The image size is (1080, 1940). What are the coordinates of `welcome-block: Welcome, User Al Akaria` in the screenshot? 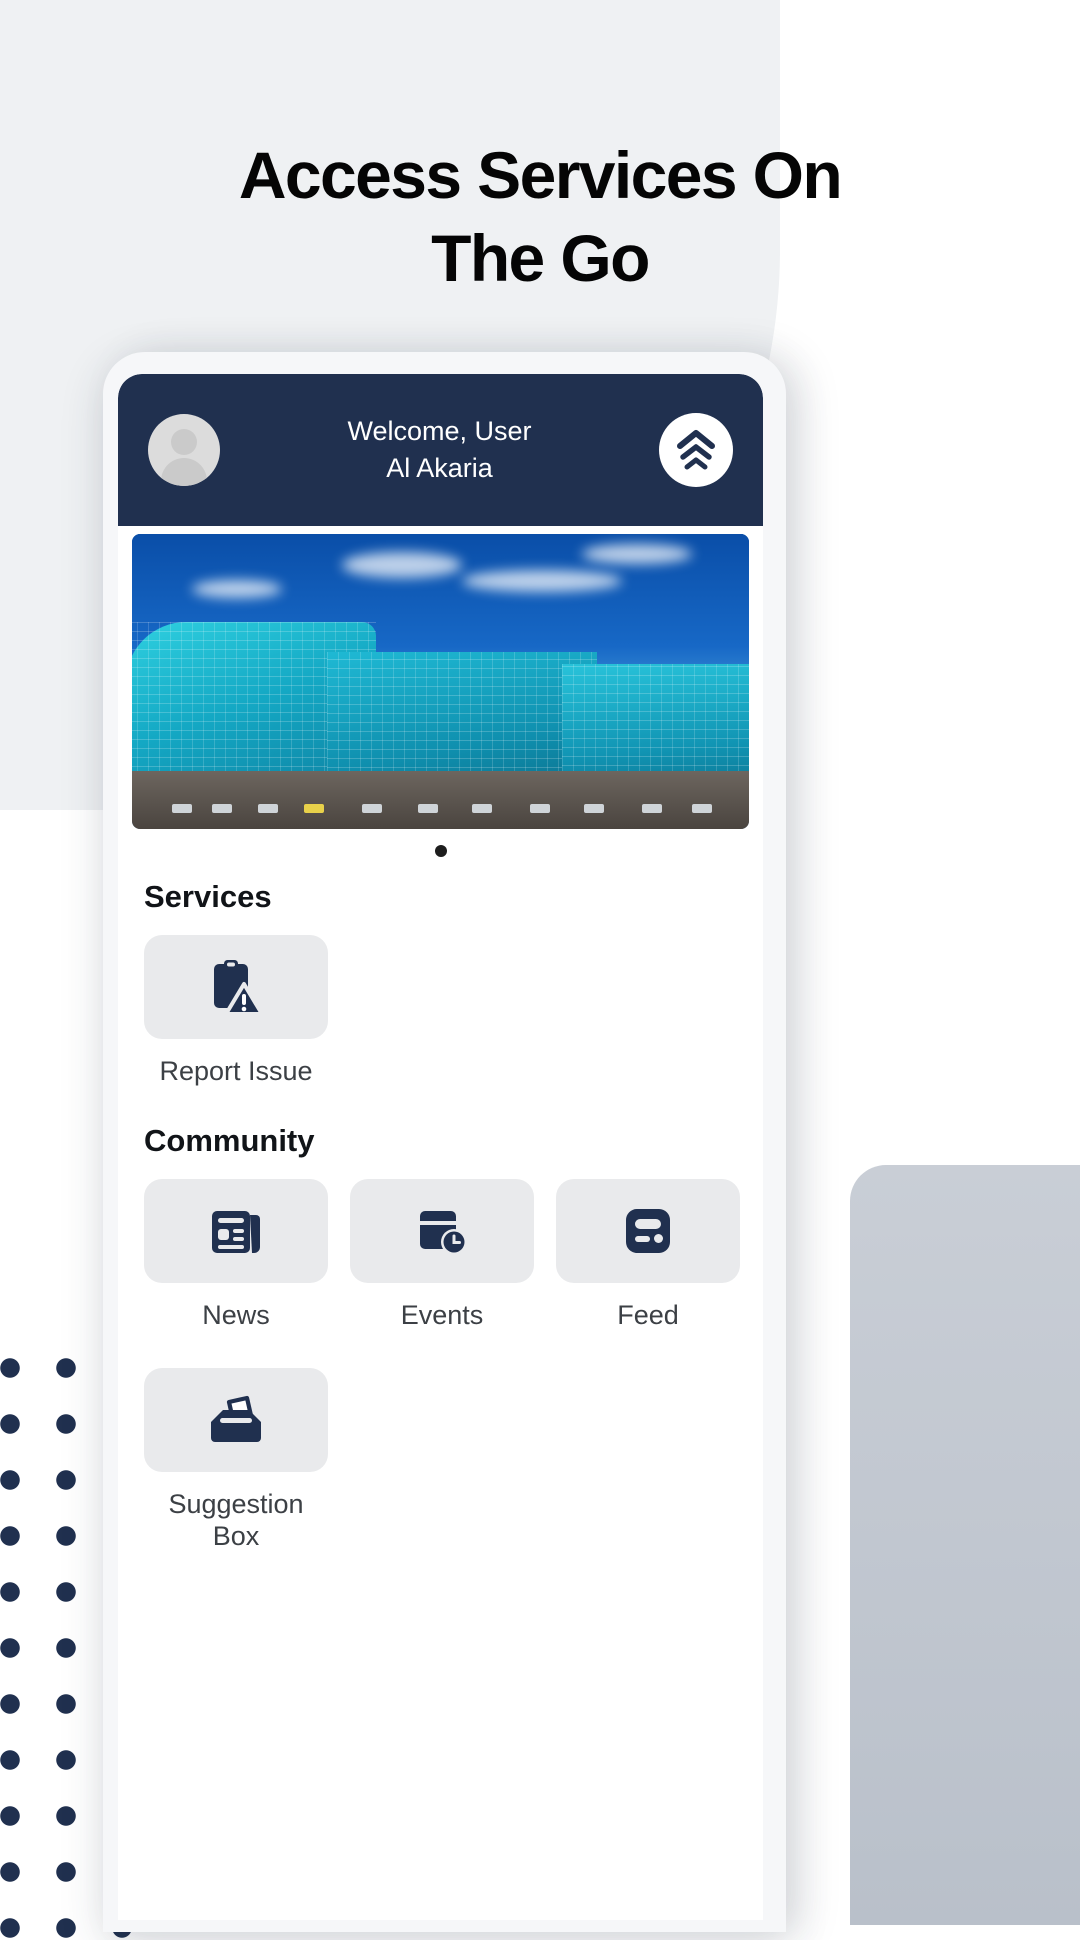 It's located at (439, 450).